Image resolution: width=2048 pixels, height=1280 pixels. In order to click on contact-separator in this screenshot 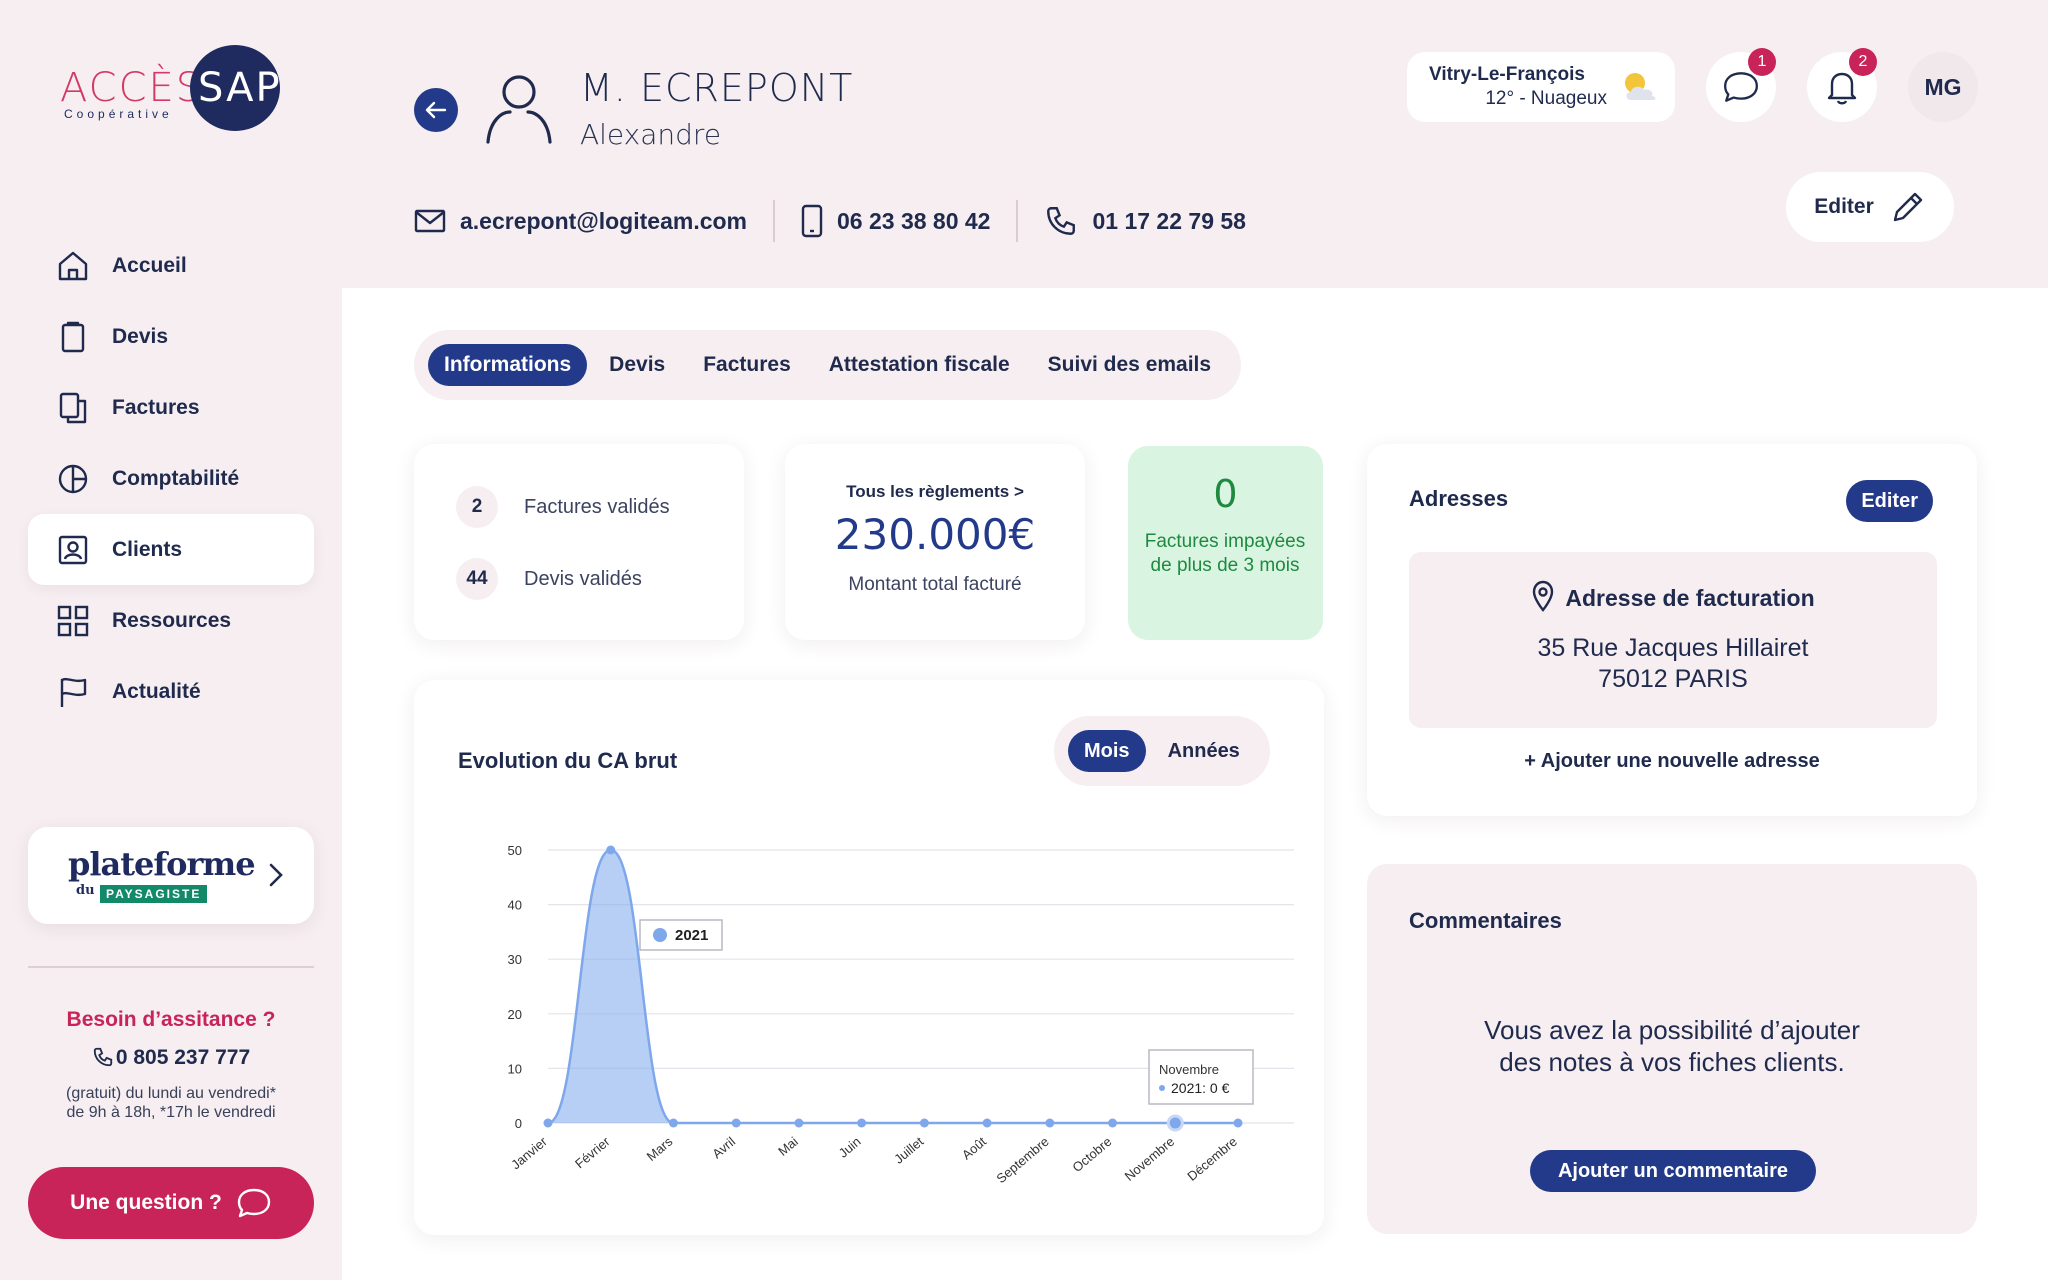, I will do `click(1017, 221)`.